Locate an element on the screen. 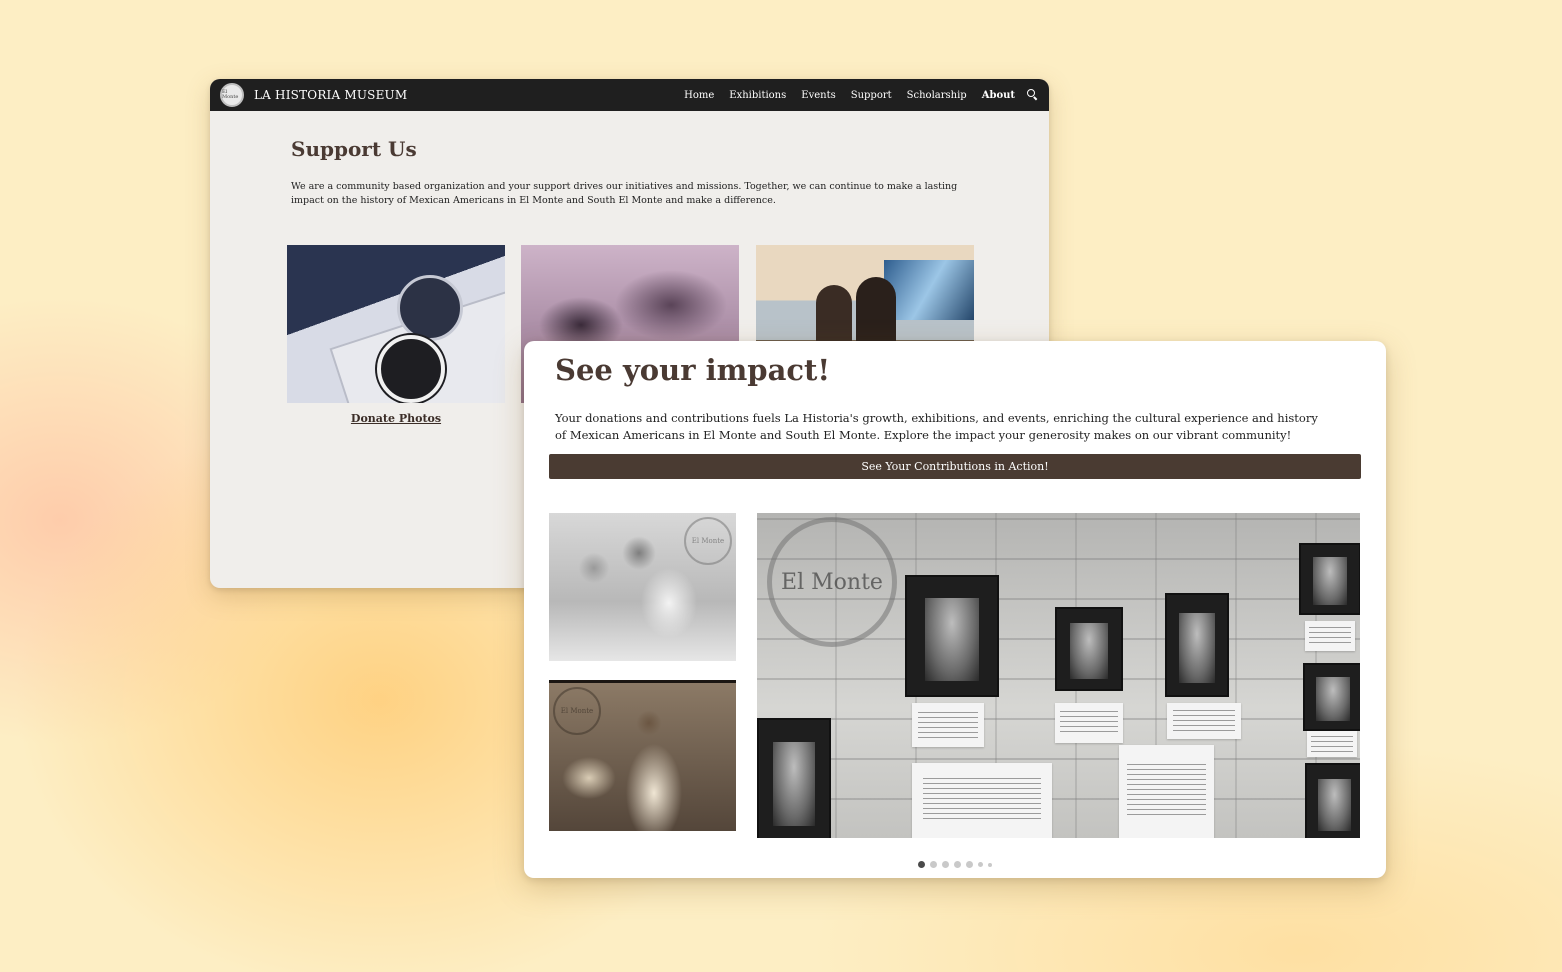 The width and height of the screenshot is (1562, 972). nav-item-events: Events is located at coordinates (818, 95).